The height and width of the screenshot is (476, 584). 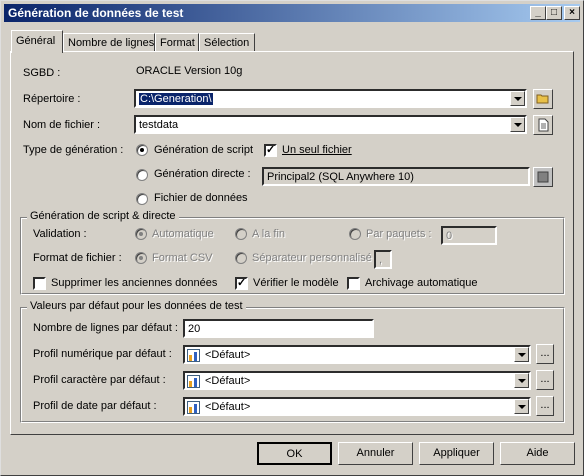 What do you see at coordinates (421, 283) in the screenshot?
I see `auto-archive-label: Archivage automatique` at bounding box center [421, 283].